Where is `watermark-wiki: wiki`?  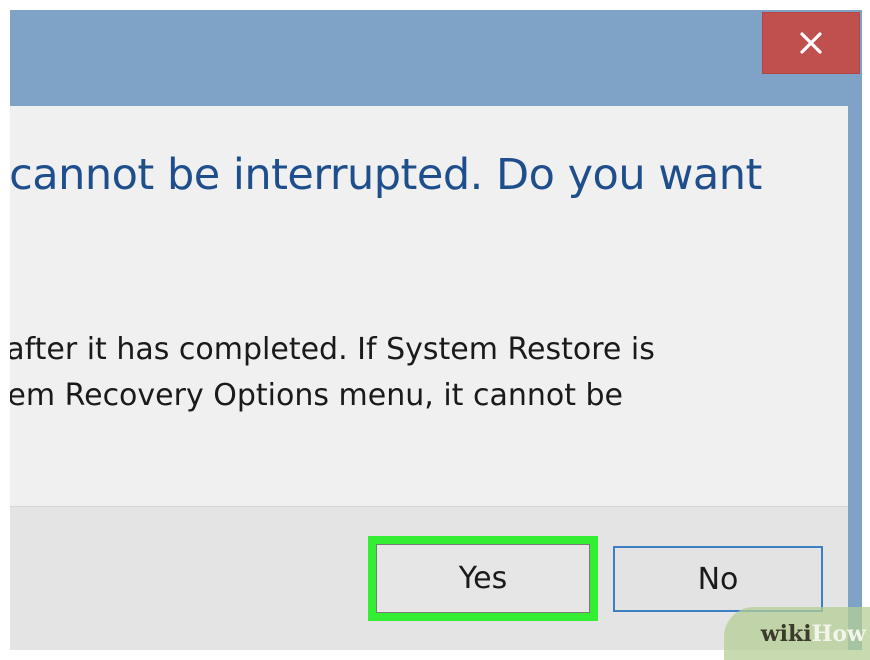
watermark-wiki: wiki is located at coordinates (786, 633).